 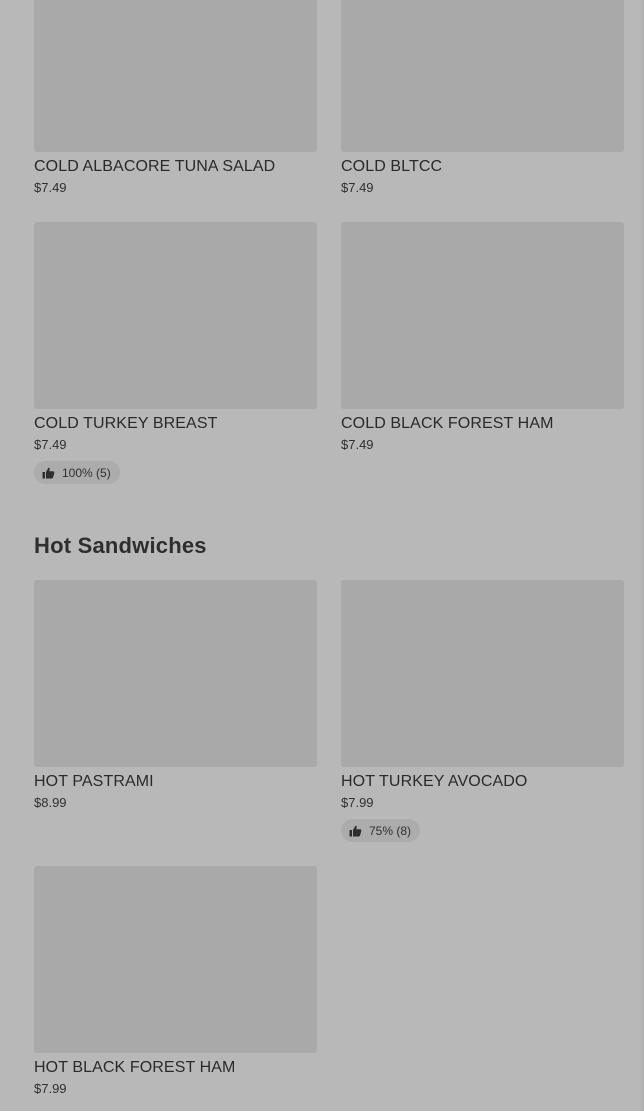 What do you see at coordinates (434, 781) in the screenshot?
I see `item-name: HOT TURKEY AVOCADO` at bounding box center [434, 781].